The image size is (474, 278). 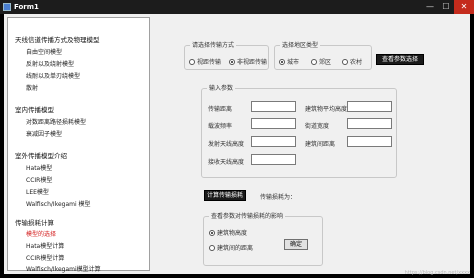 I want to click on close-button: ✕, so click(x=464, y=7).